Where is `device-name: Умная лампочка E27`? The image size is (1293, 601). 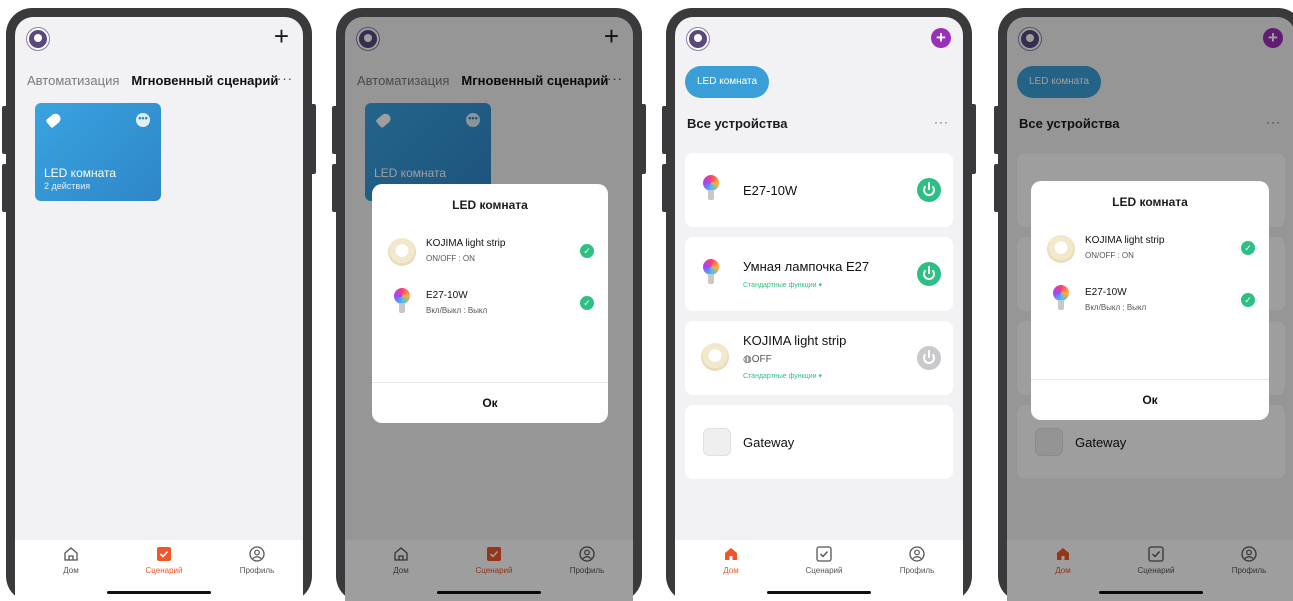 device-name: Умная лампочка E27 is located at coordinates (806, 266).